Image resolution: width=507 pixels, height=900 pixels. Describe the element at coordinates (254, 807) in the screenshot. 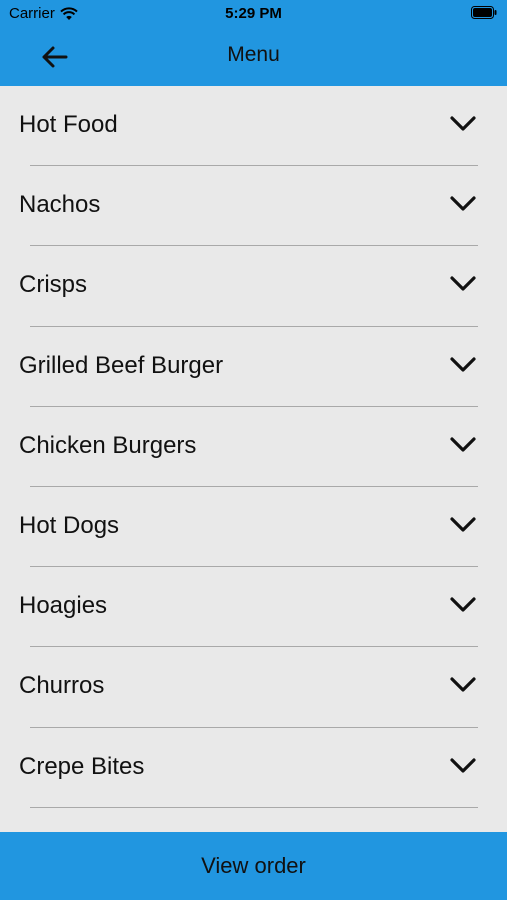

I see `row-divider` at that location.